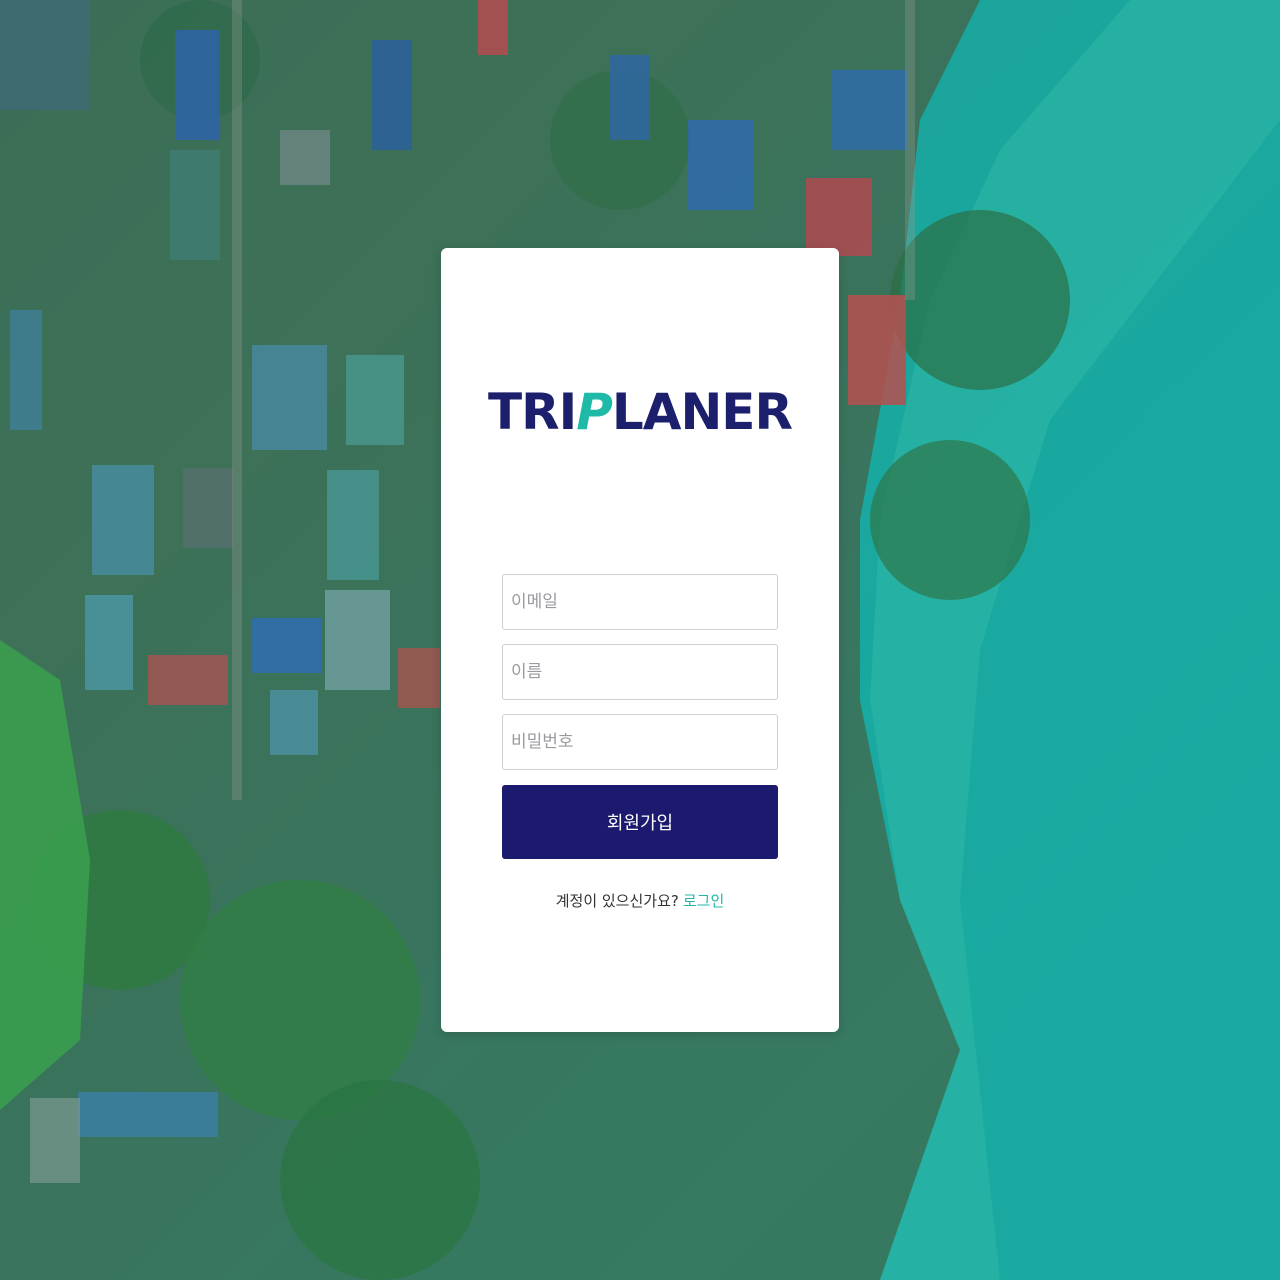 The height and width of the screenshot is (1280, 1280). Describe the element at coordinates (640, 672) in the screenshot. I see `name-field` at that location.